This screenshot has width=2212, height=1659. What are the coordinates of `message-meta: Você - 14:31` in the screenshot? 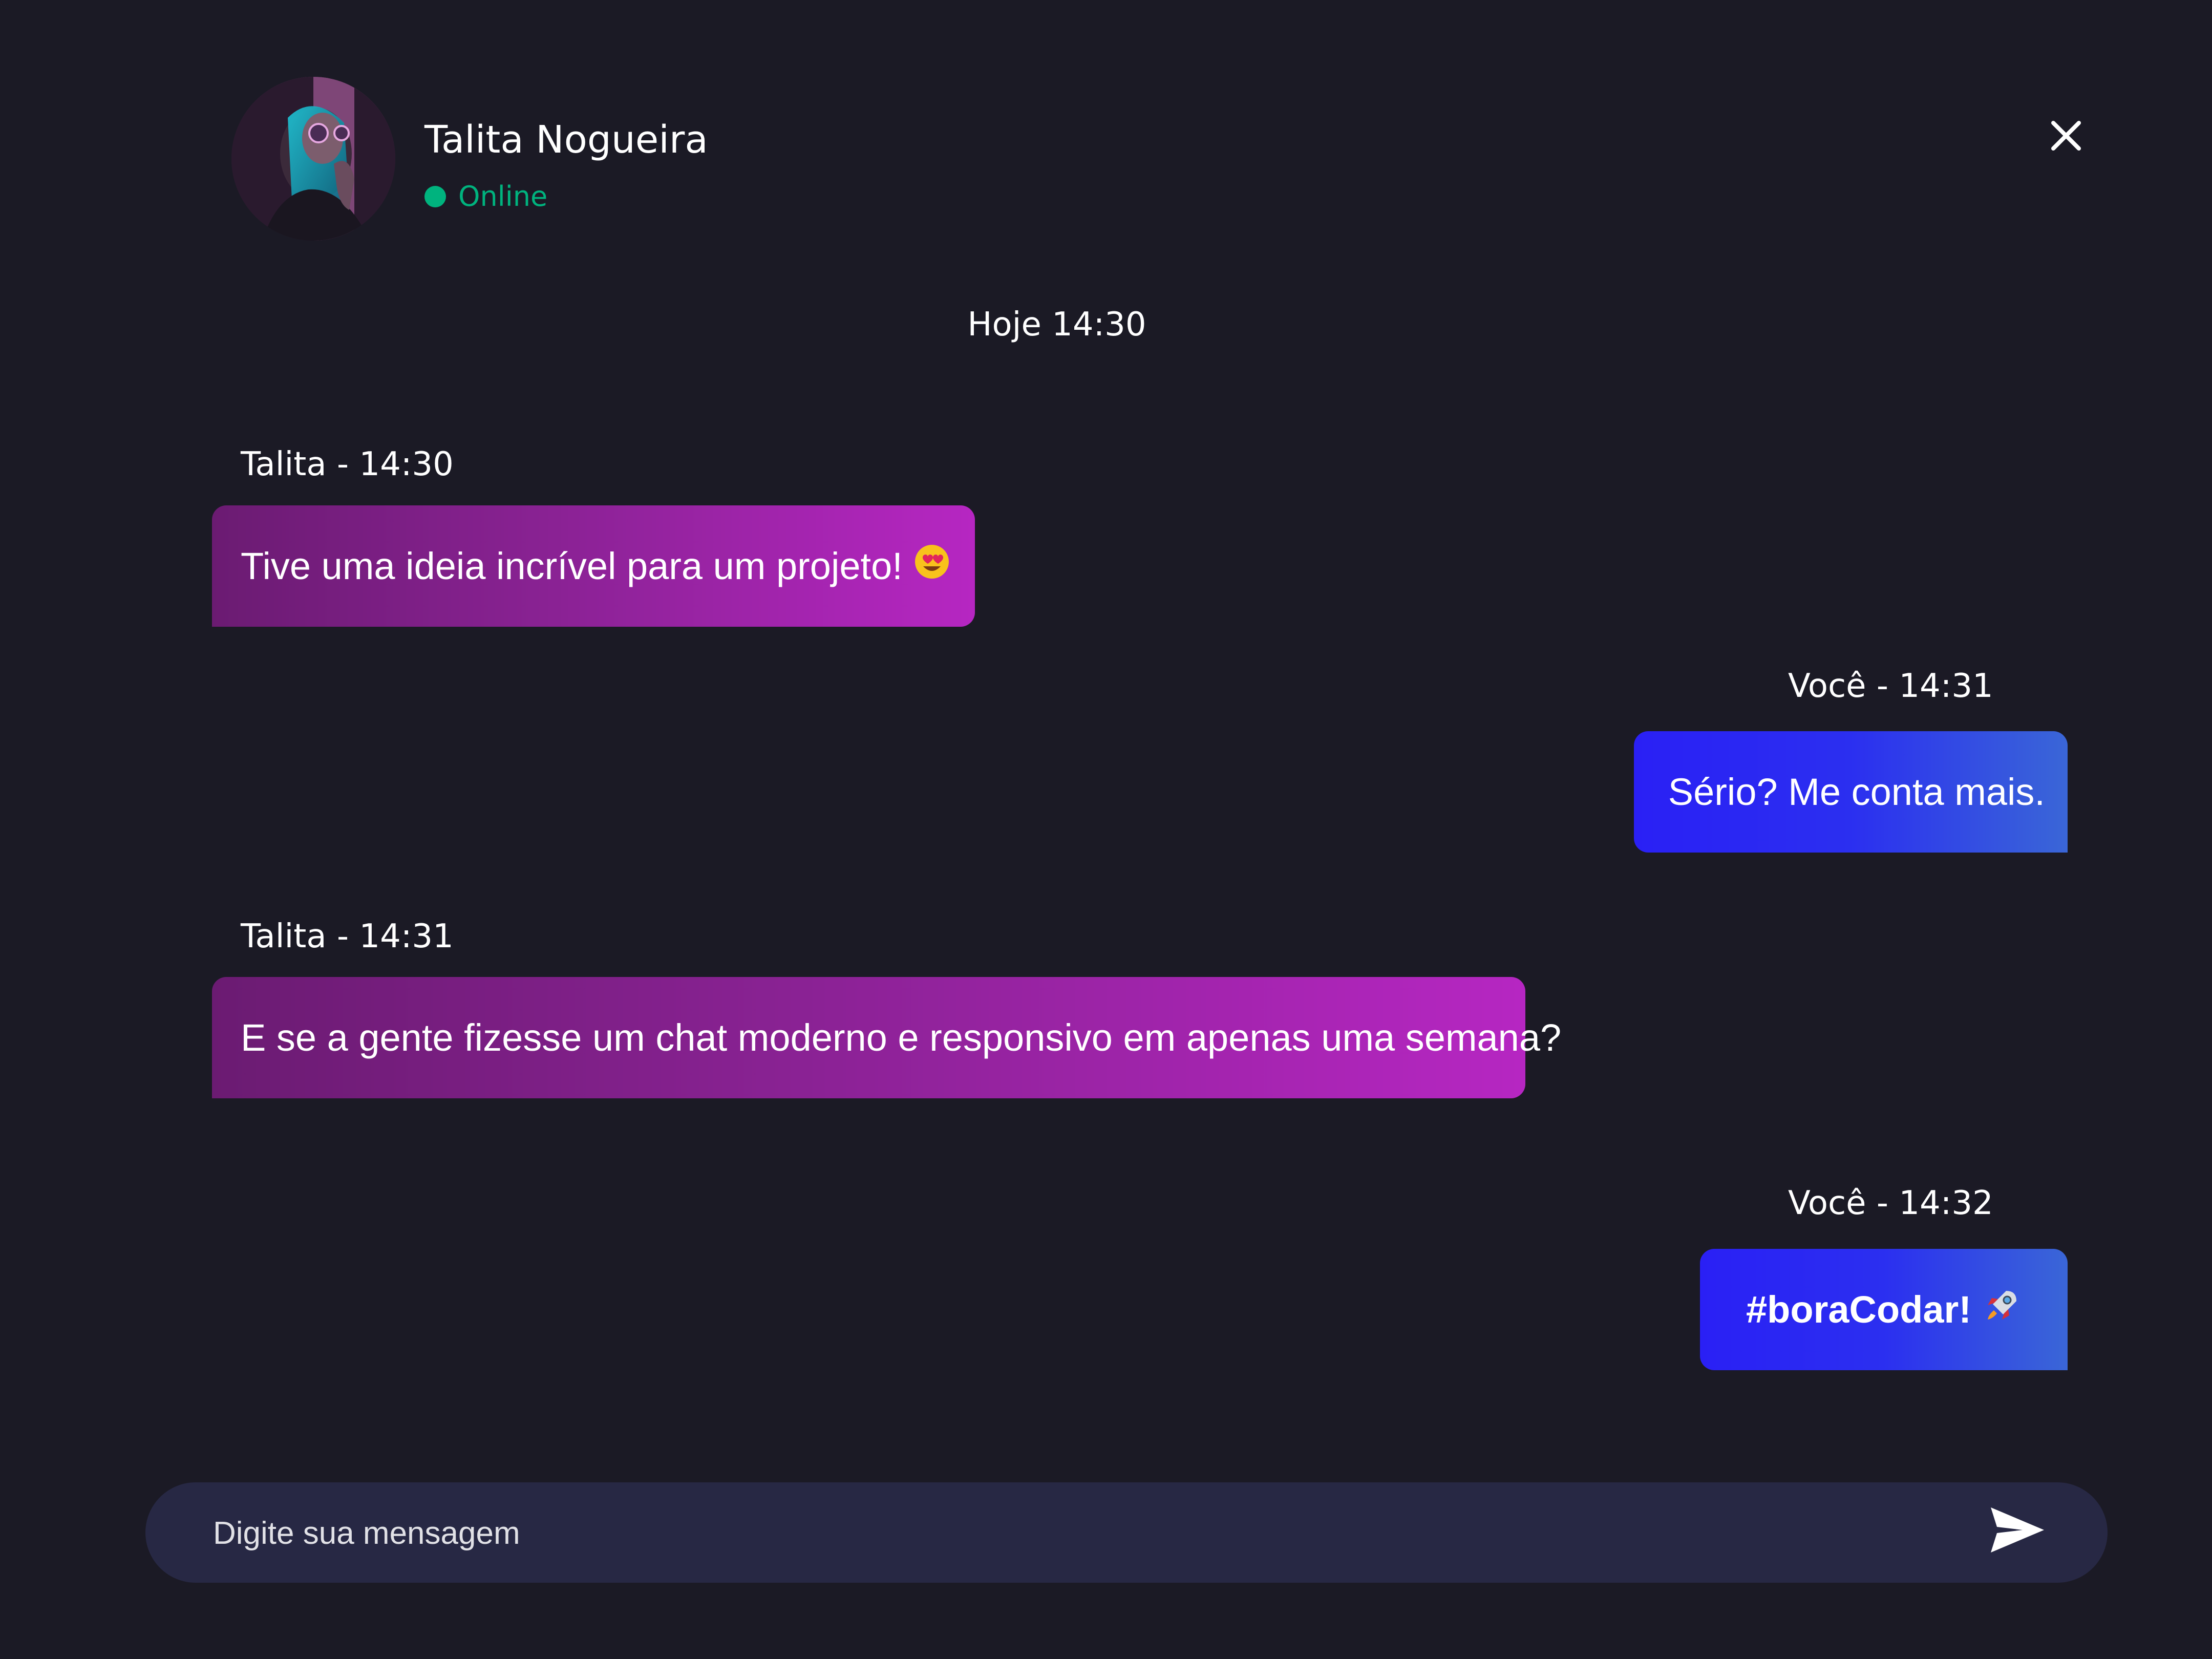 It's located at (1891, 686).